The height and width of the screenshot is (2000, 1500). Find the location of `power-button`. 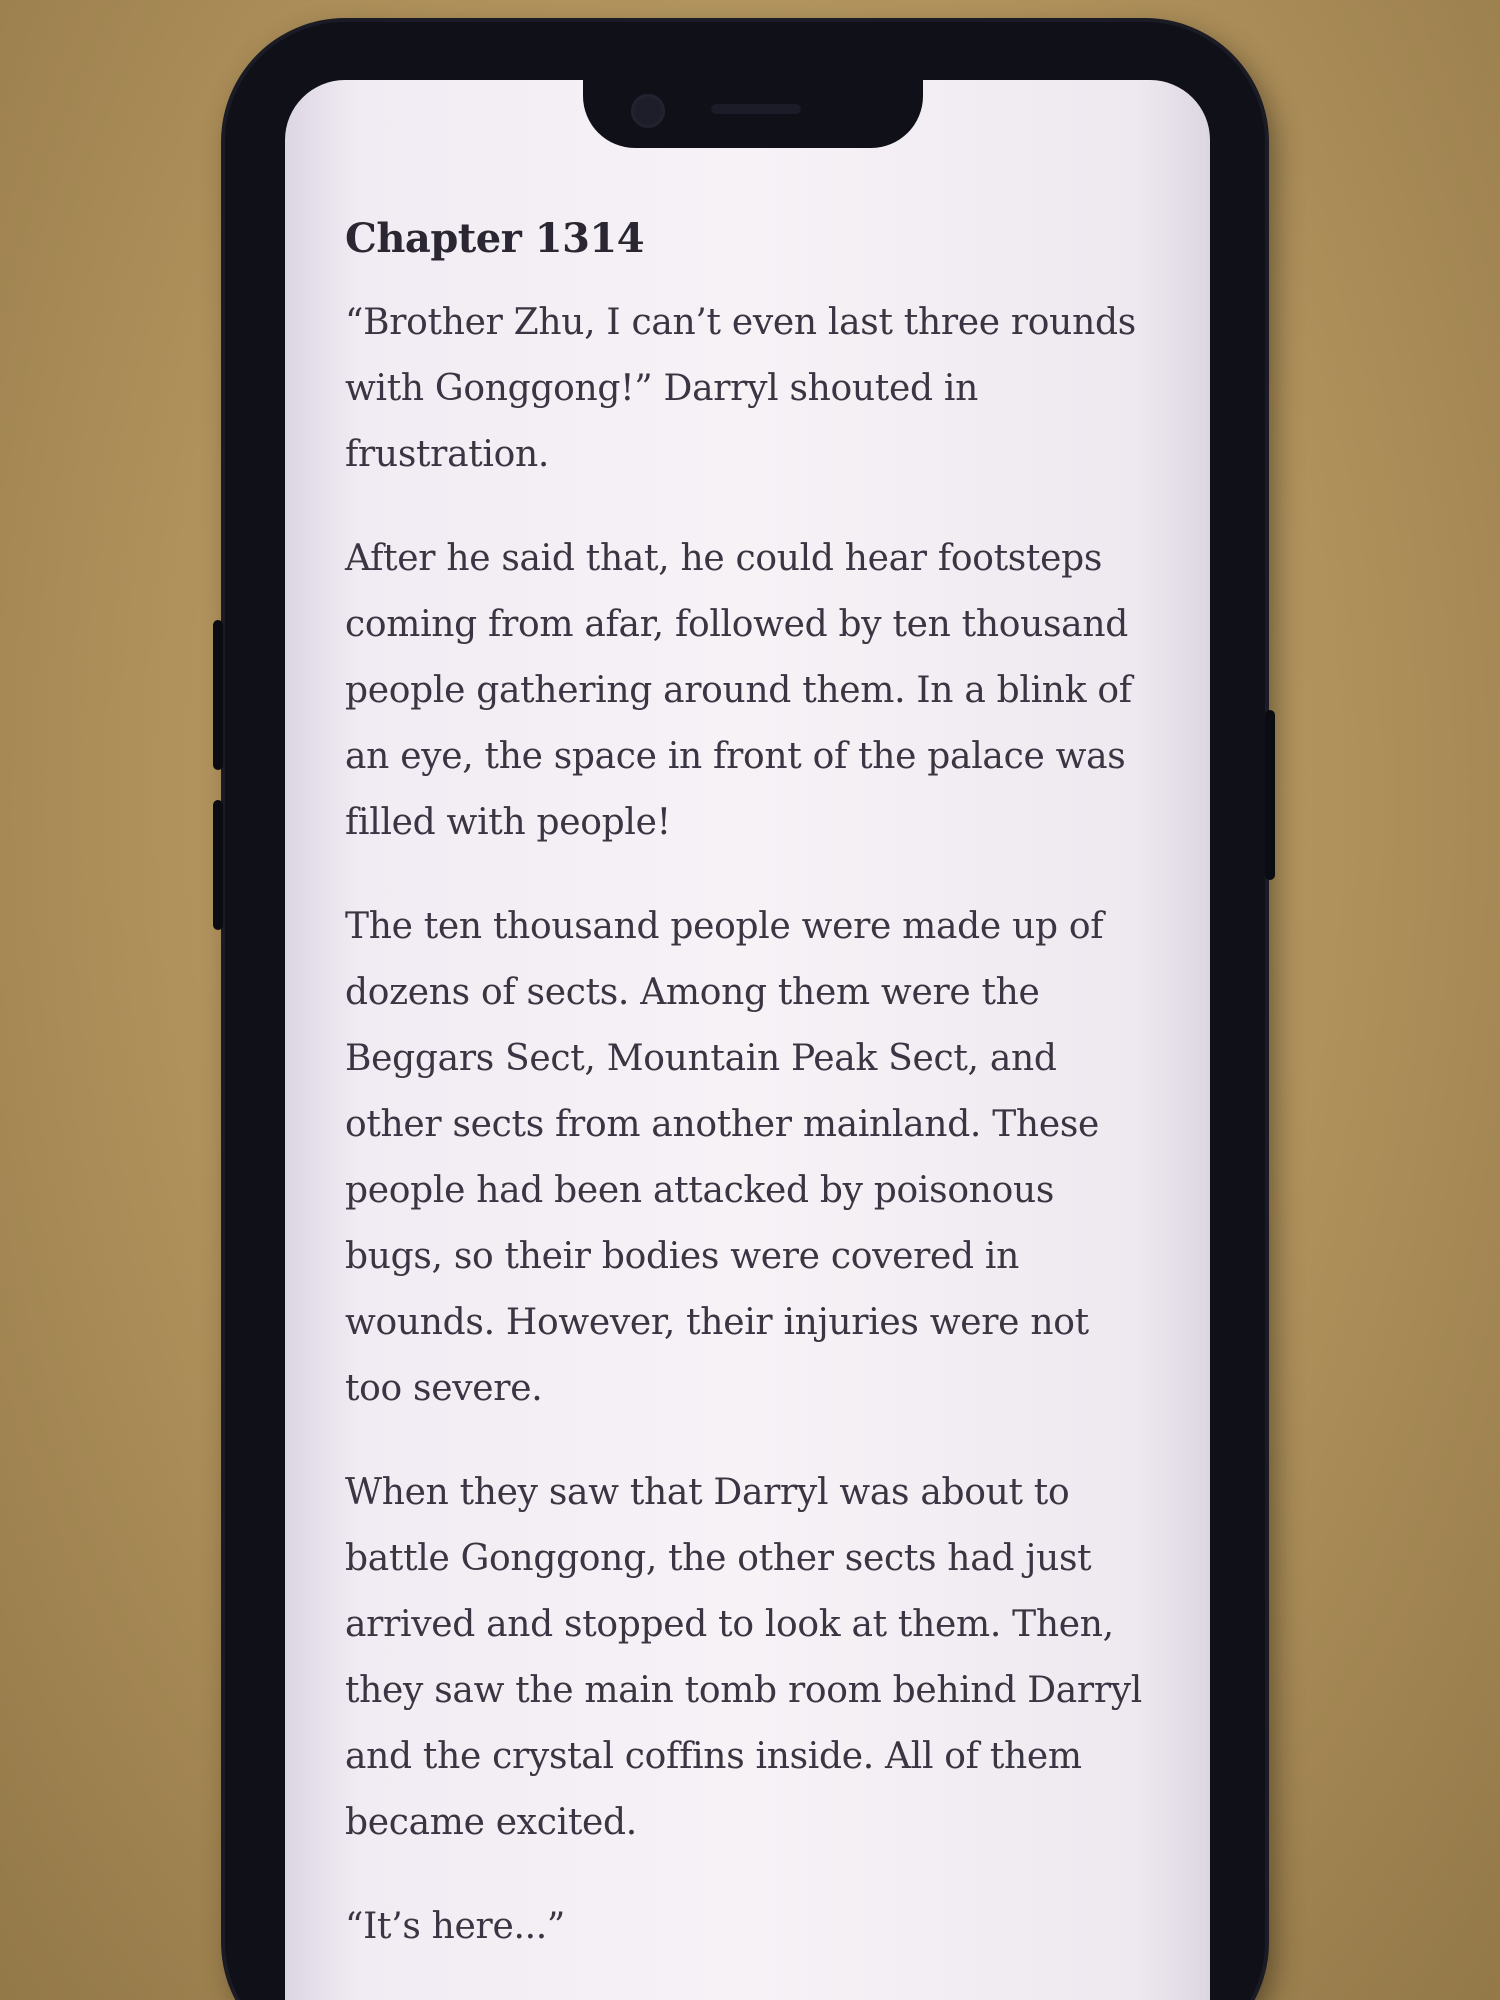

power-button is located at coordinates (1270, 795).